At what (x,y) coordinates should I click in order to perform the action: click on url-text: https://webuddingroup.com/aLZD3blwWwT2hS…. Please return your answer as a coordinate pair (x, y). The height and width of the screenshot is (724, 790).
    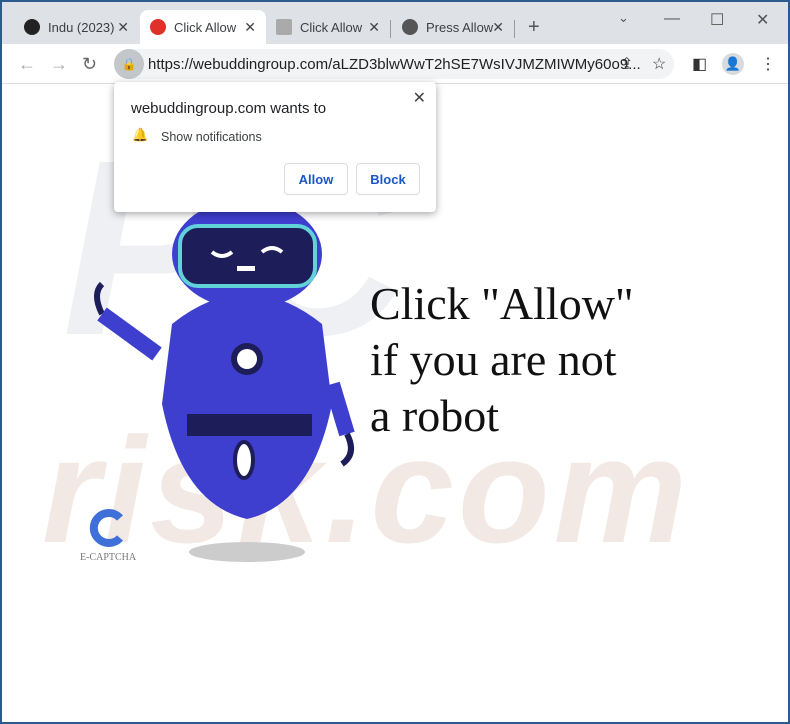
    Looking at the image, I should click on (394, 64).